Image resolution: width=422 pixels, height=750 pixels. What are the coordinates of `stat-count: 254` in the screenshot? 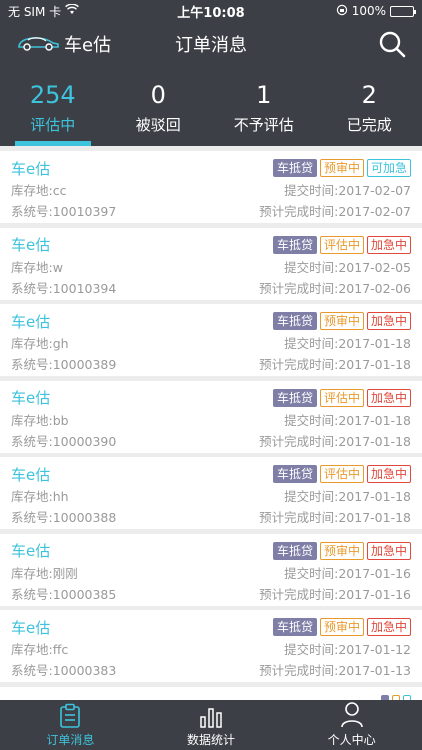 It's located at (52, 95).